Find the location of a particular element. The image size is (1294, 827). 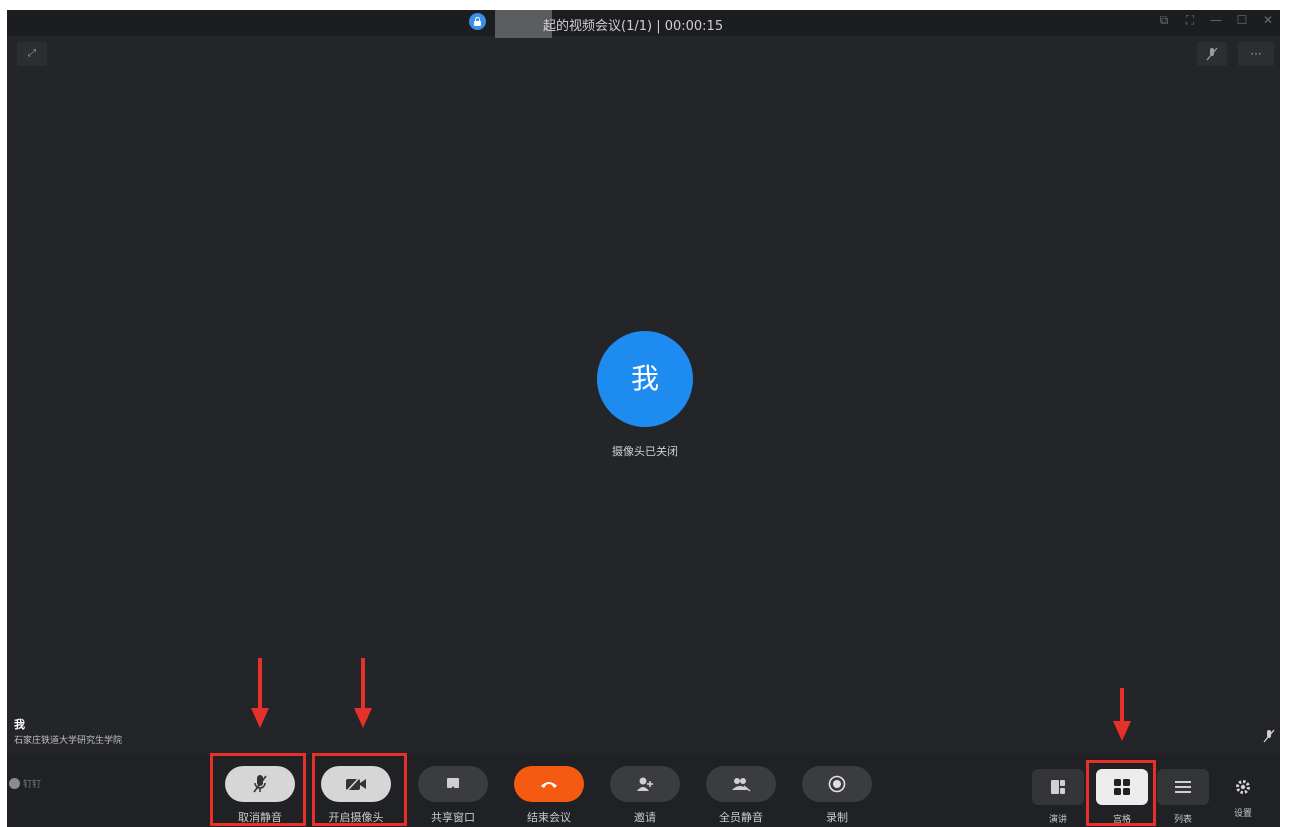

settings-button: 设置 is located at coordinates (1243, 794).